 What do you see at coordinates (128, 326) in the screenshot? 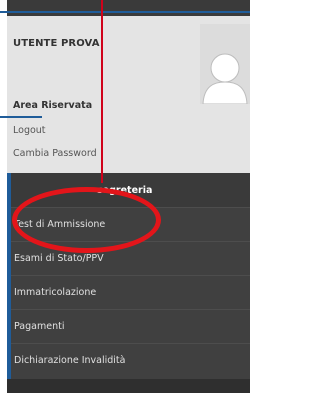
I see `menu-item-pagamenti: Pagamenti` at bounding box center [128, 326].